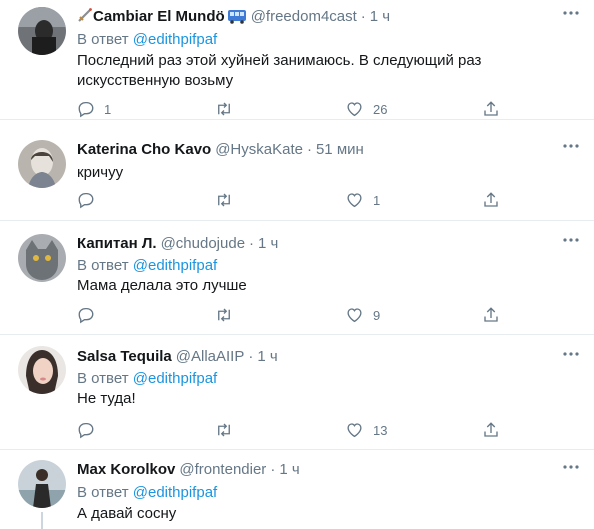  I want to click on reply-button: 1, so click(94, 109).